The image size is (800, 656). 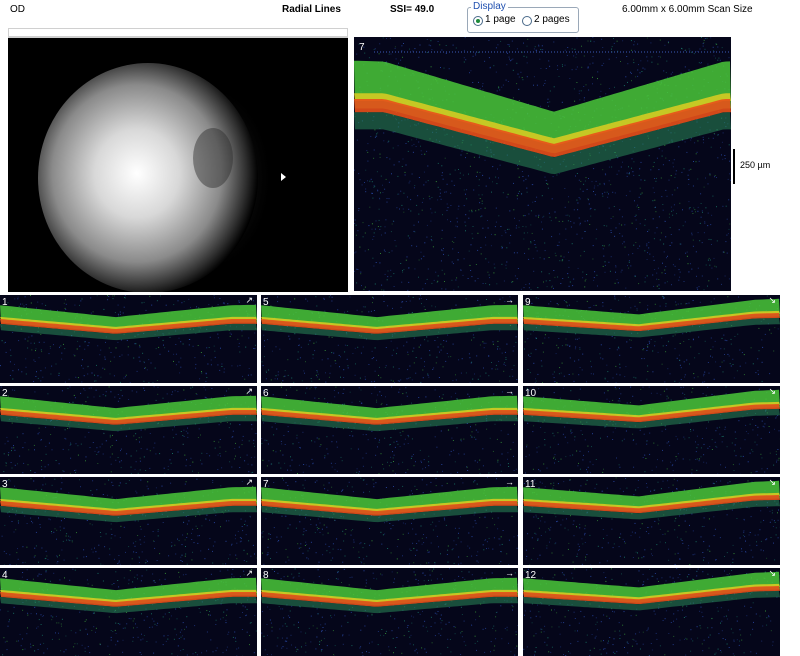 I want to click on oct-thumbnail: 6 →, so click(x=389, y=430).